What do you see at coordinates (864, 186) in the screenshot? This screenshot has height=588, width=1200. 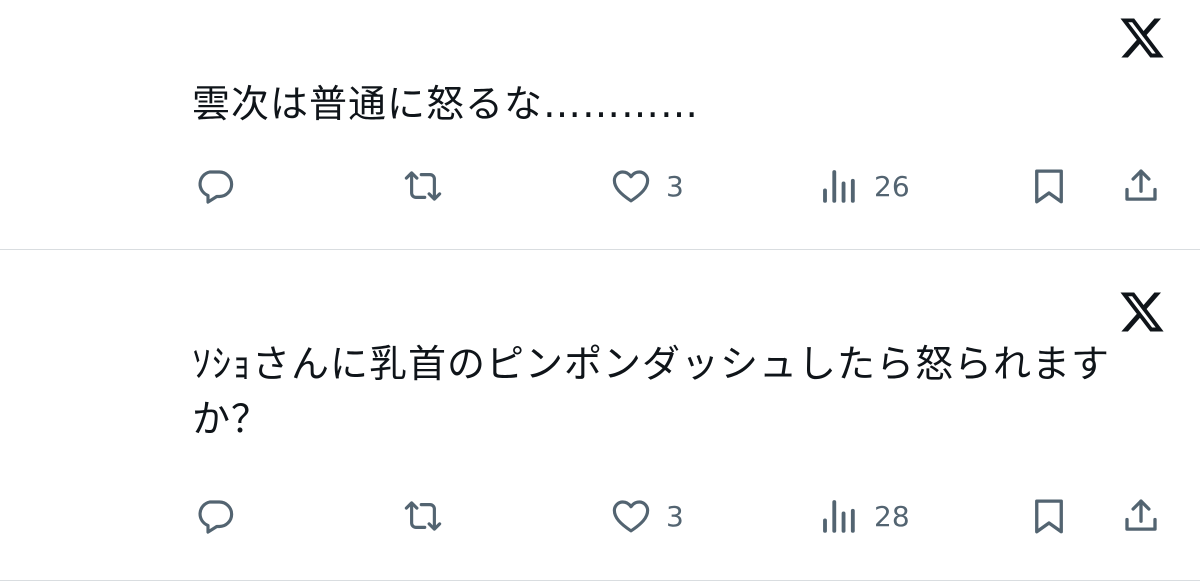 I see `views-button: 26` at bounding box center [864, 186].